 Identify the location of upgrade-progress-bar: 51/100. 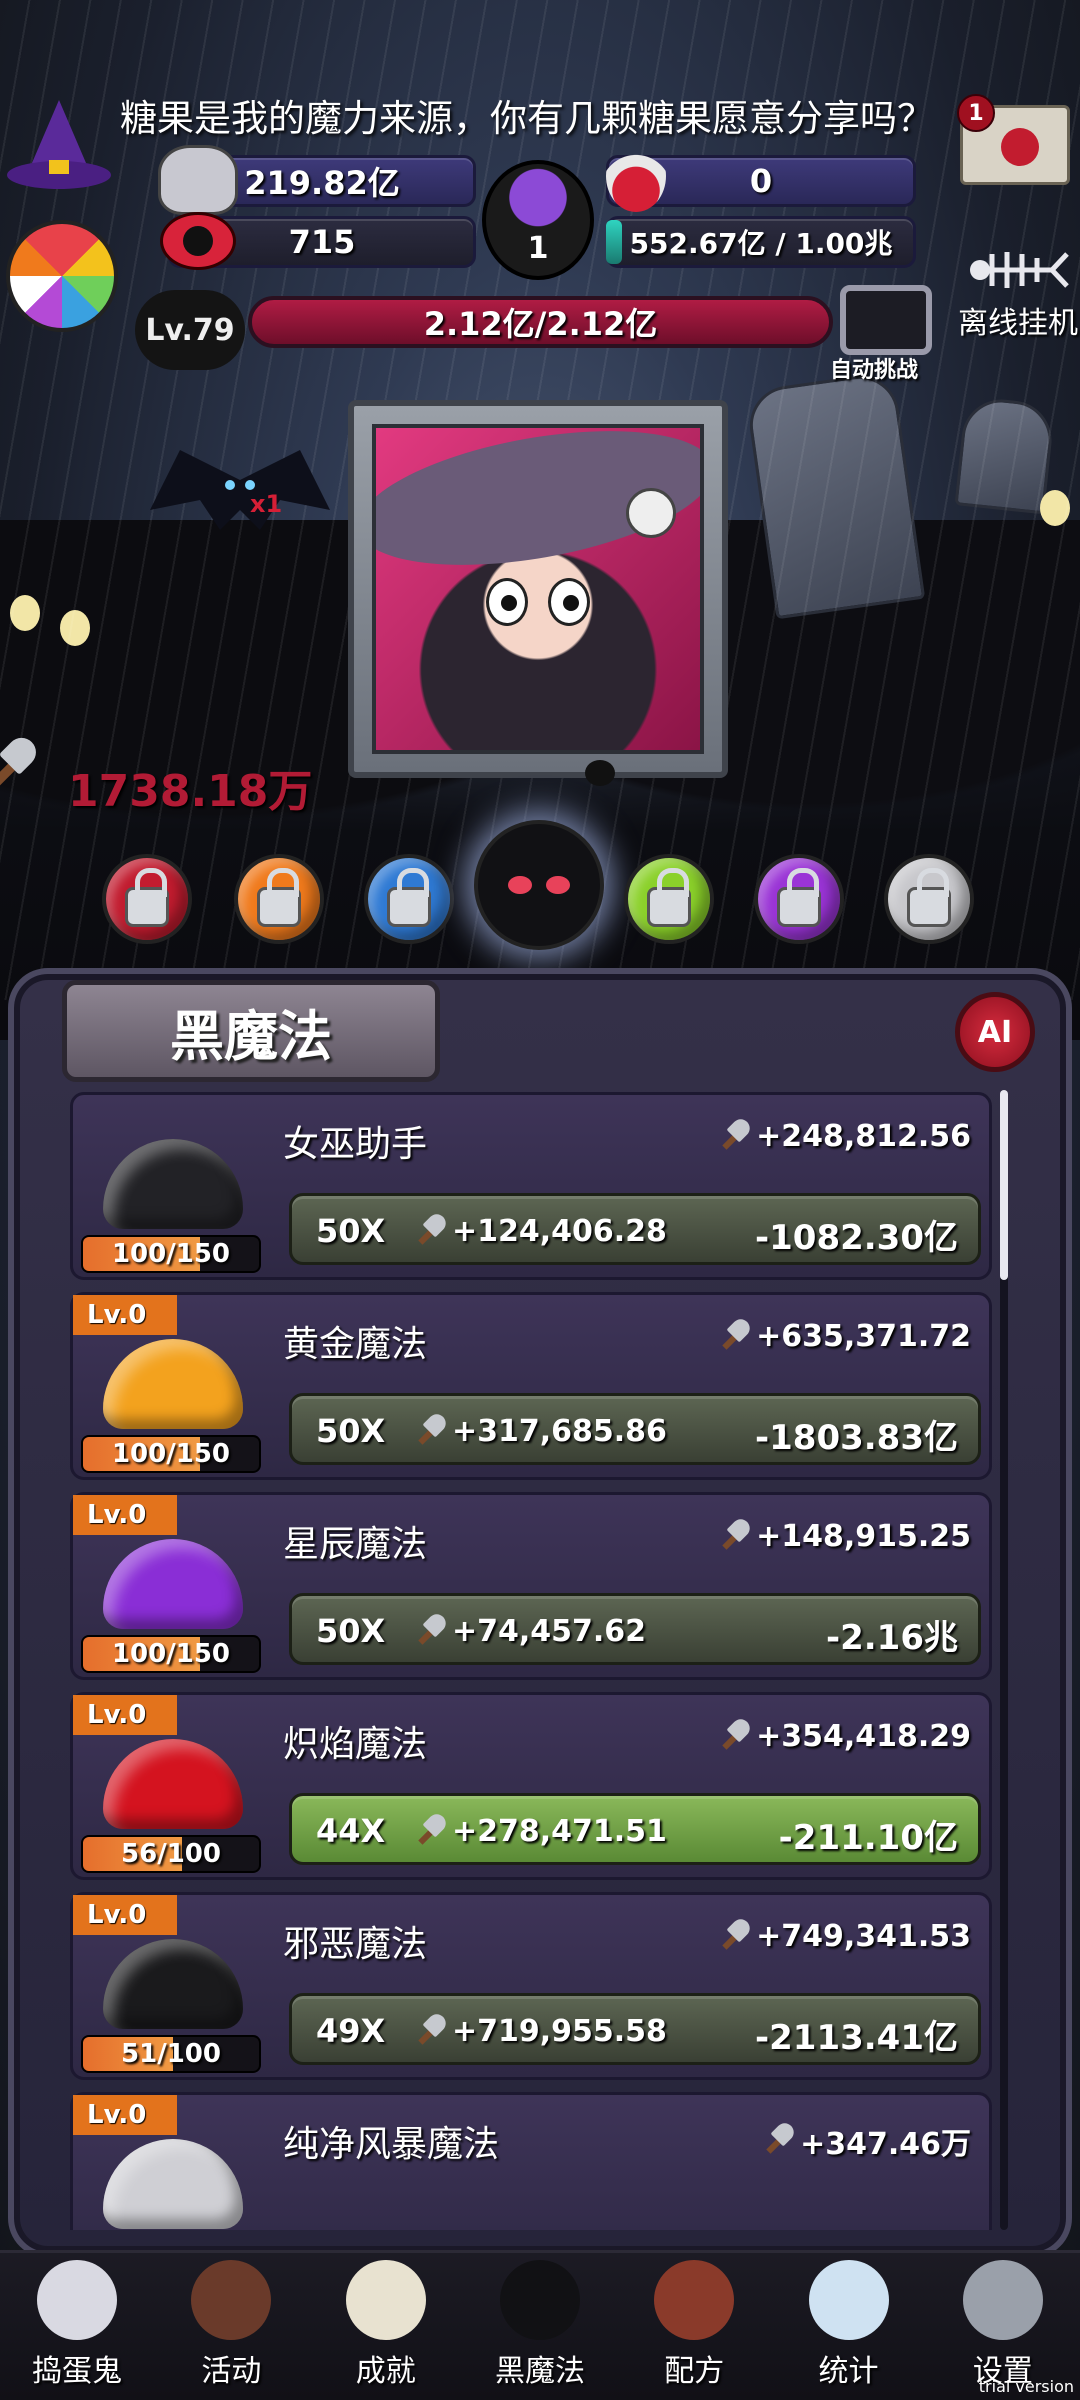
(171, 2054).